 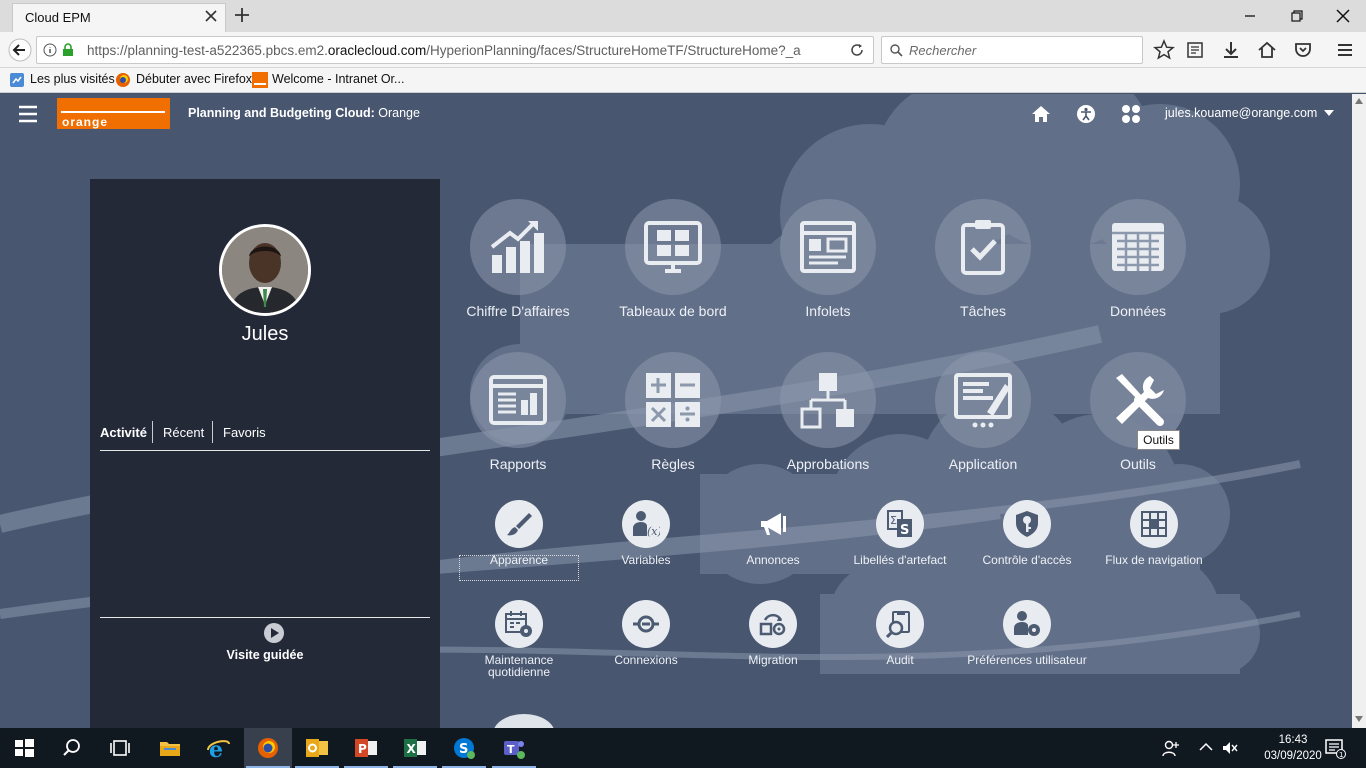 I want to click on outlook-icon, so click(x=317, y=748).